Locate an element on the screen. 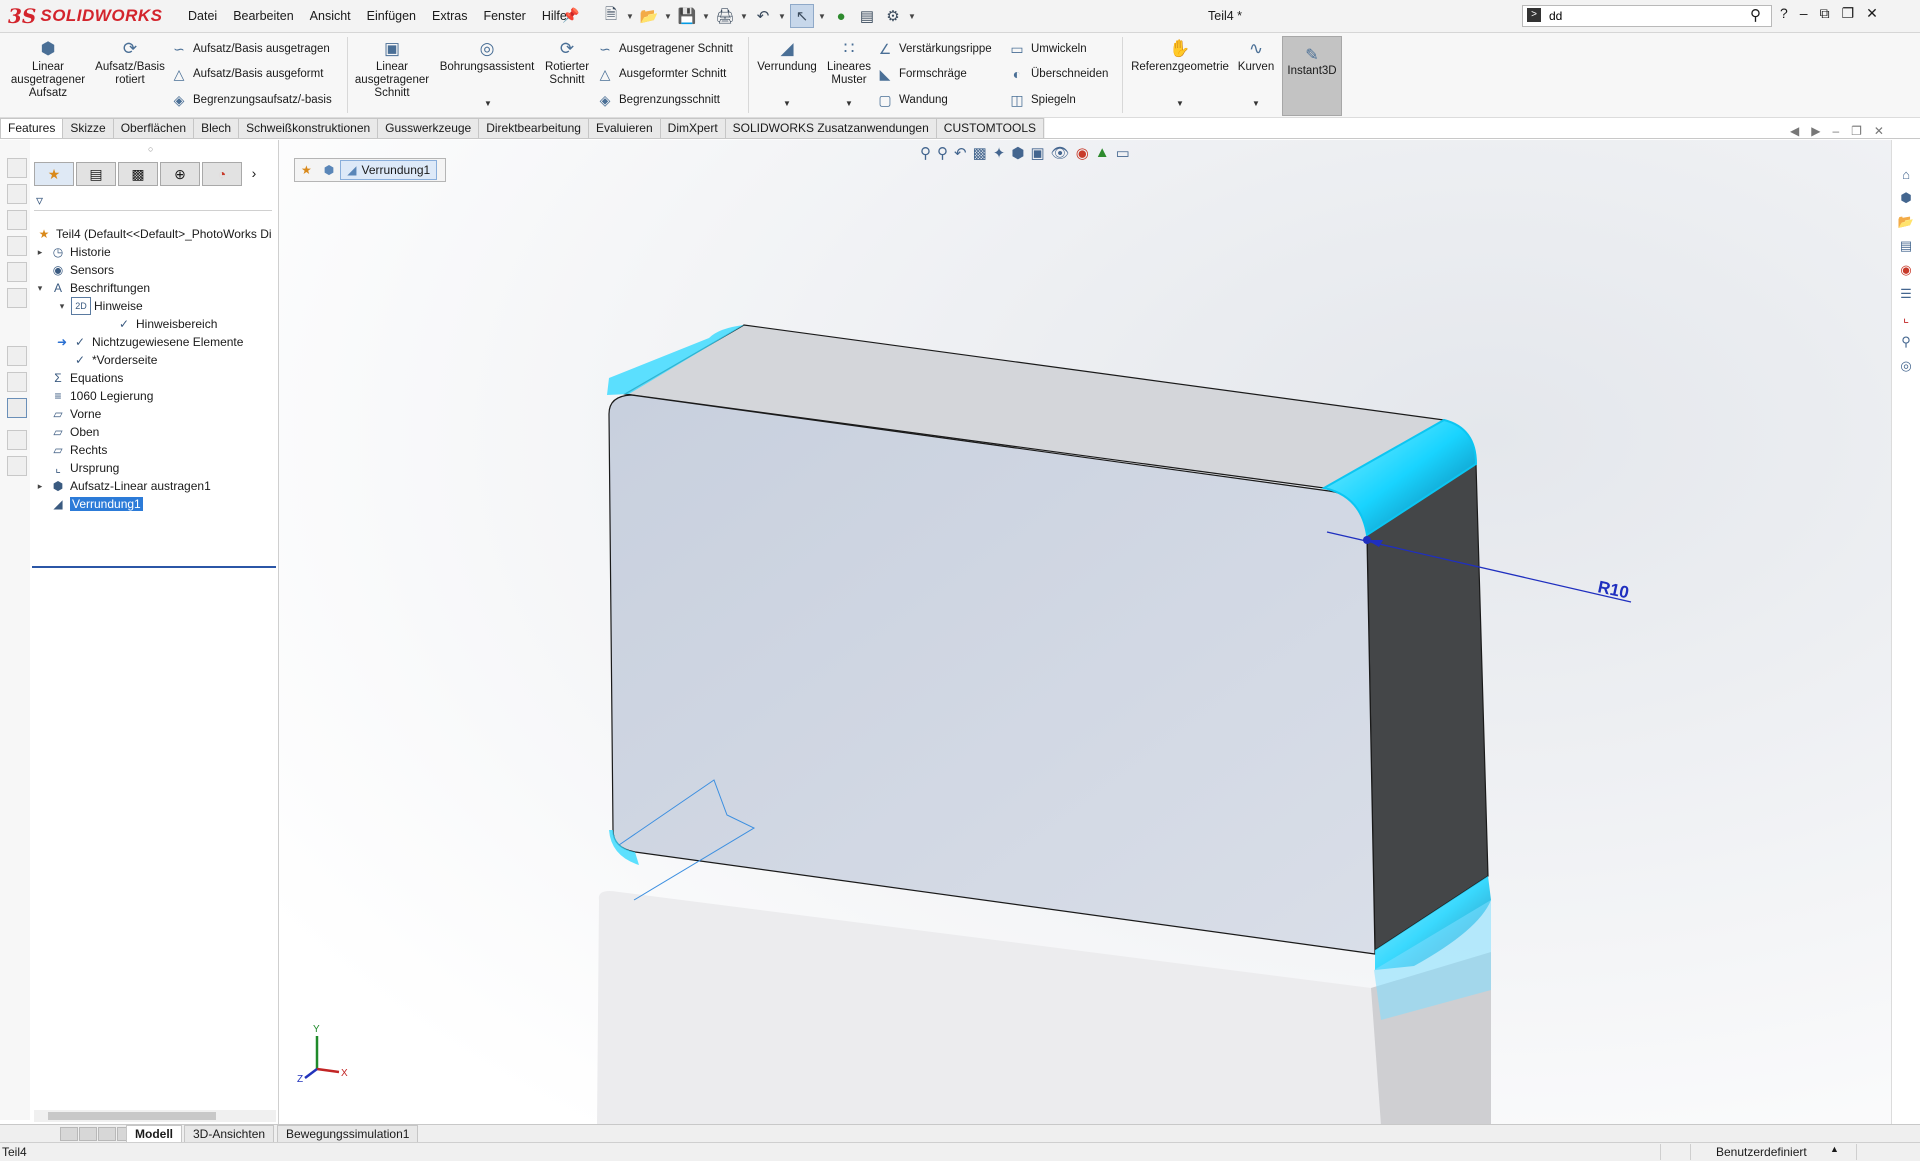 The image size is (1920, 1161). tab-oberflaechen: Oberflächen is located at coordinates (153, 128).